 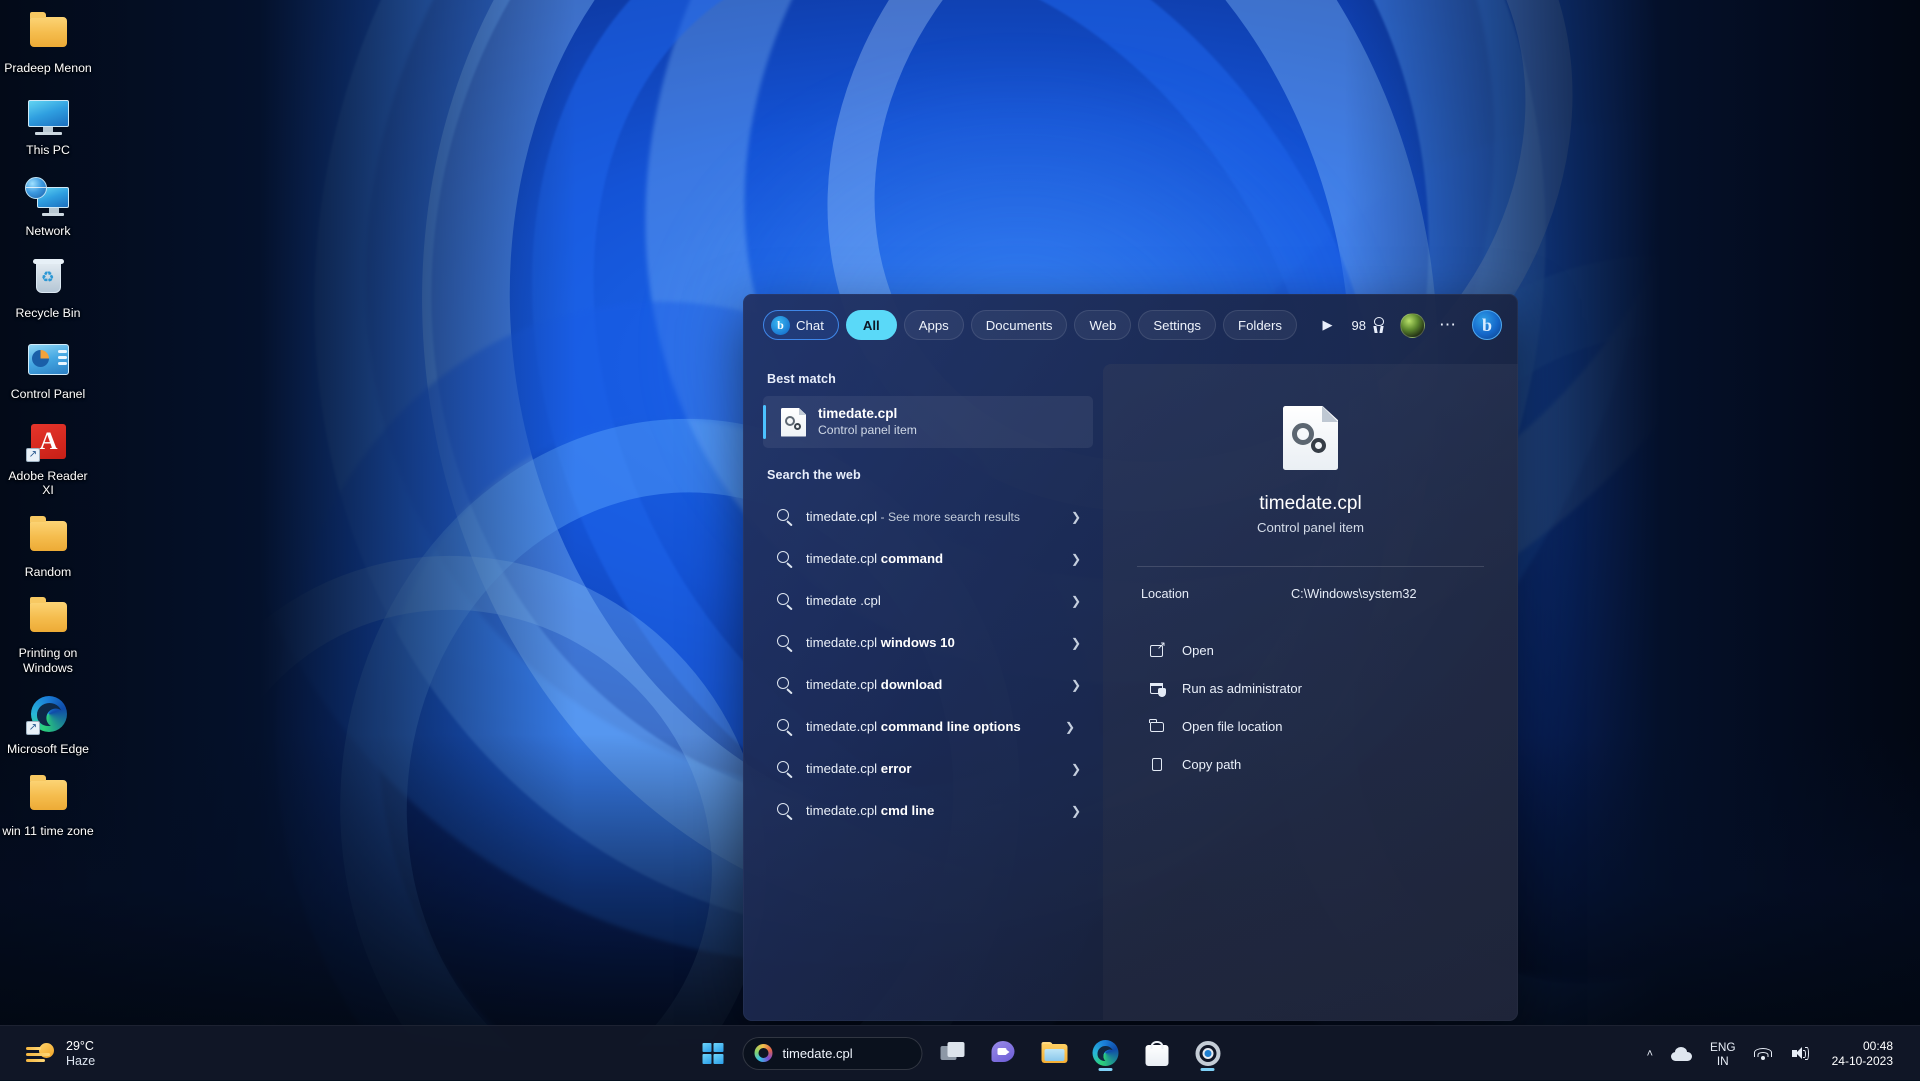 I want to click on clock-text: 00:48 24-10-2023, so click(x=1864, y=1054).